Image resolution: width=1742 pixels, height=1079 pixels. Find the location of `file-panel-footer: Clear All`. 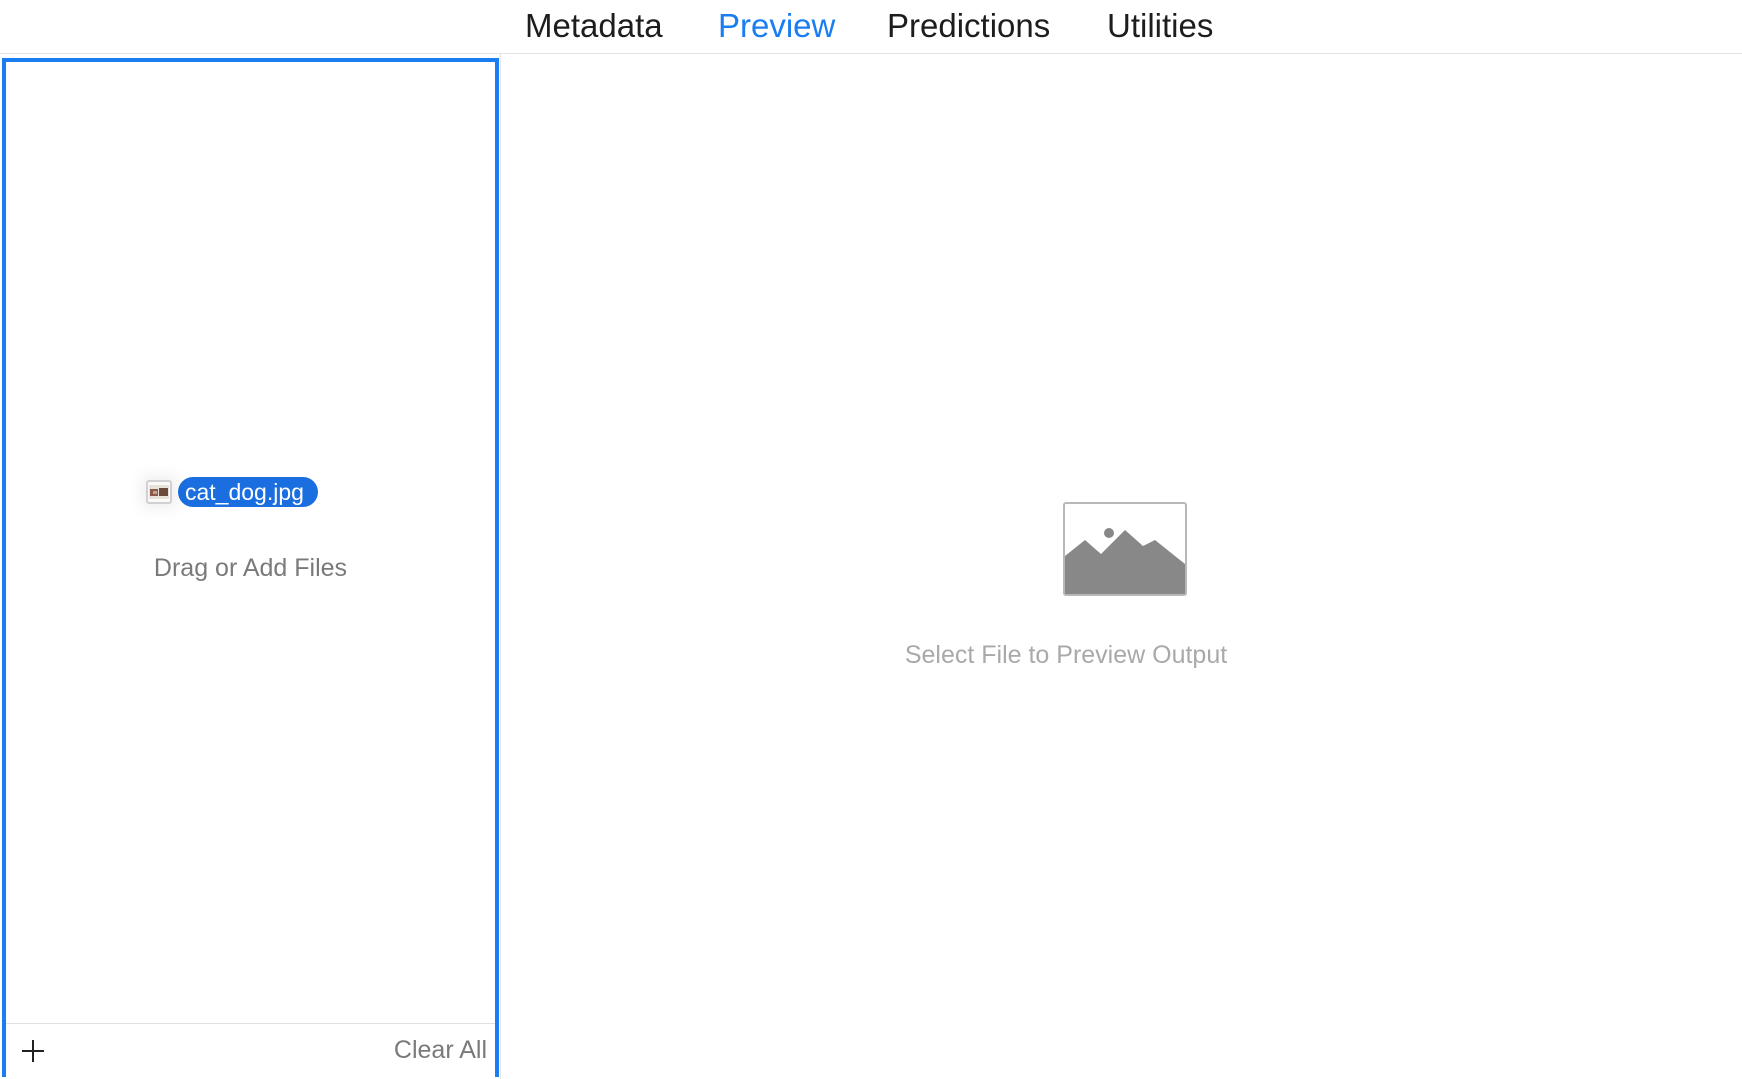

file-panel-footer: Clear All is located at coordinates (250, 1050).